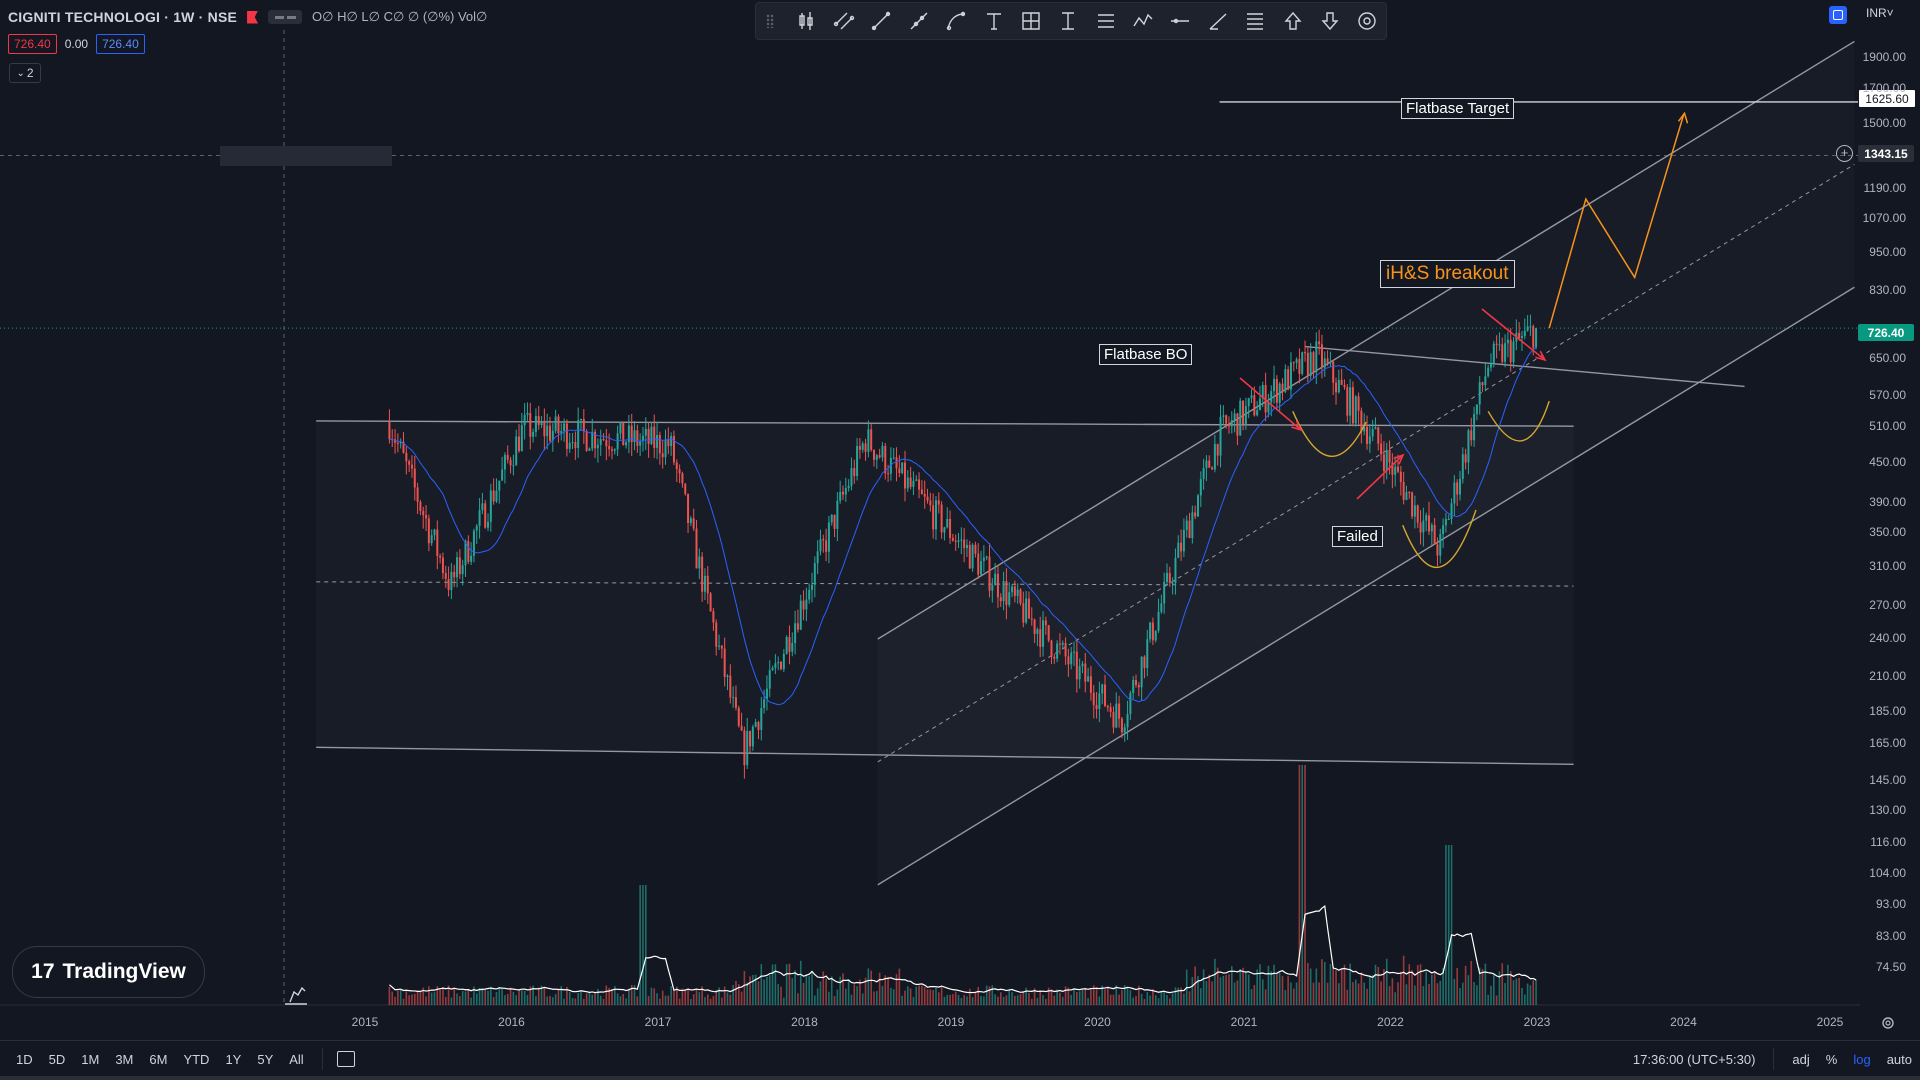 The image size is (1920, 1080). I want to click on timeframe-1d: 1D, so click(20, 1059).